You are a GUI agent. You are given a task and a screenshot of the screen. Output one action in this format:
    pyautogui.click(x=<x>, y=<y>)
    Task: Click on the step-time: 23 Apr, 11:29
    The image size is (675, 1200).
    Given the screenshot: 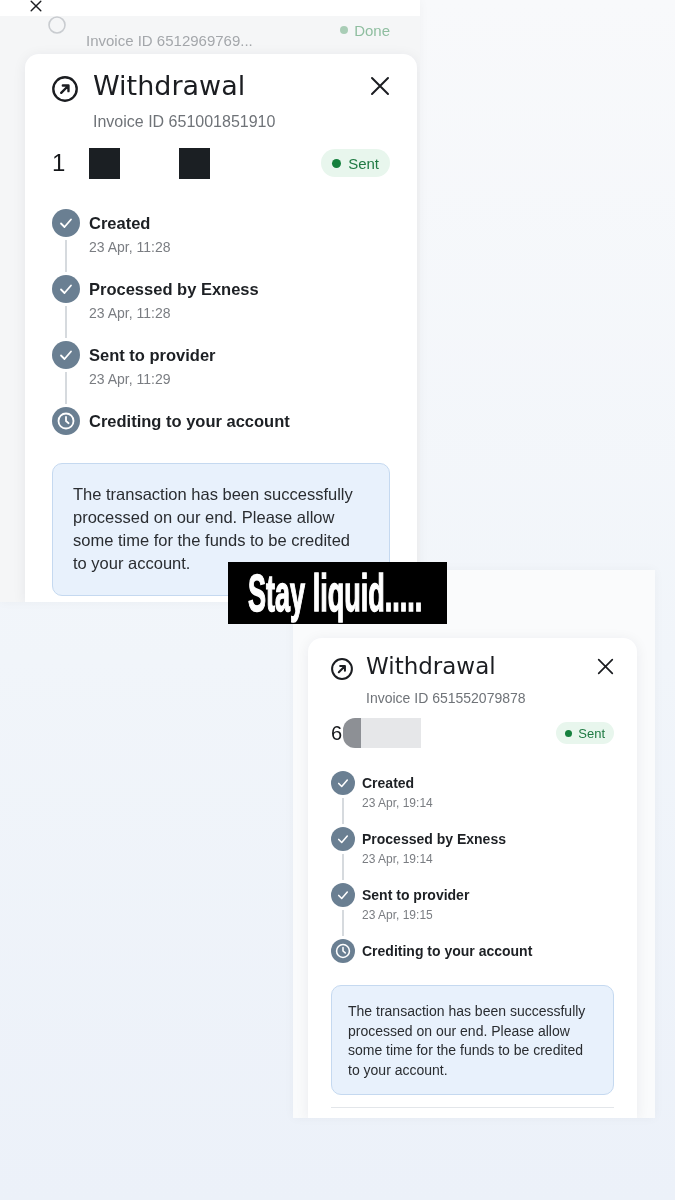 What is the action you would take?
    pyautogui.click(x=130, y=379)
    